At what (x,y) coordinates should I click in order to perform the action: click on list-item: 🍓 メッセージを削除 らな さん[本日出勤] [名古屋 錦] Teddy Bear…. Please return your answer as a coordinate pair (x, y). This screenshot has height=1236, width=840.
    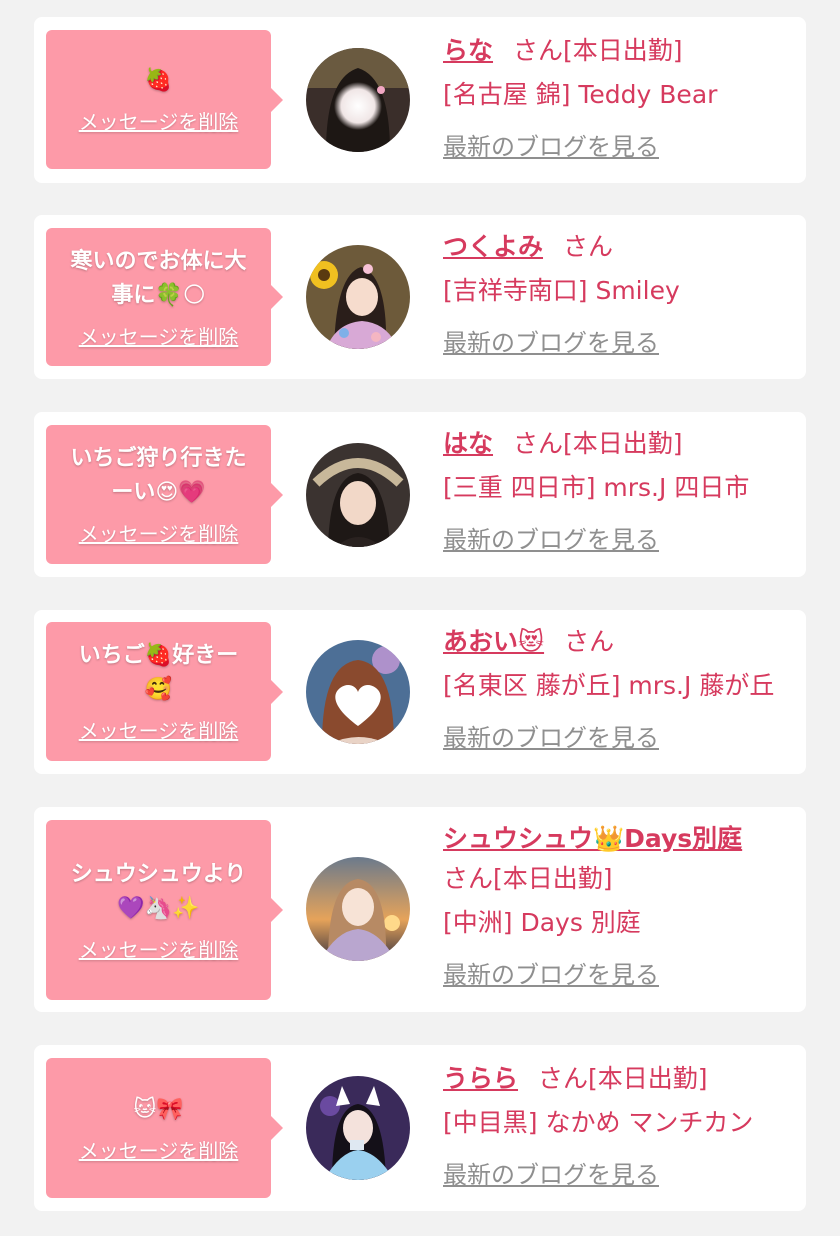
    Looking at the image, I should click on (420, 100).